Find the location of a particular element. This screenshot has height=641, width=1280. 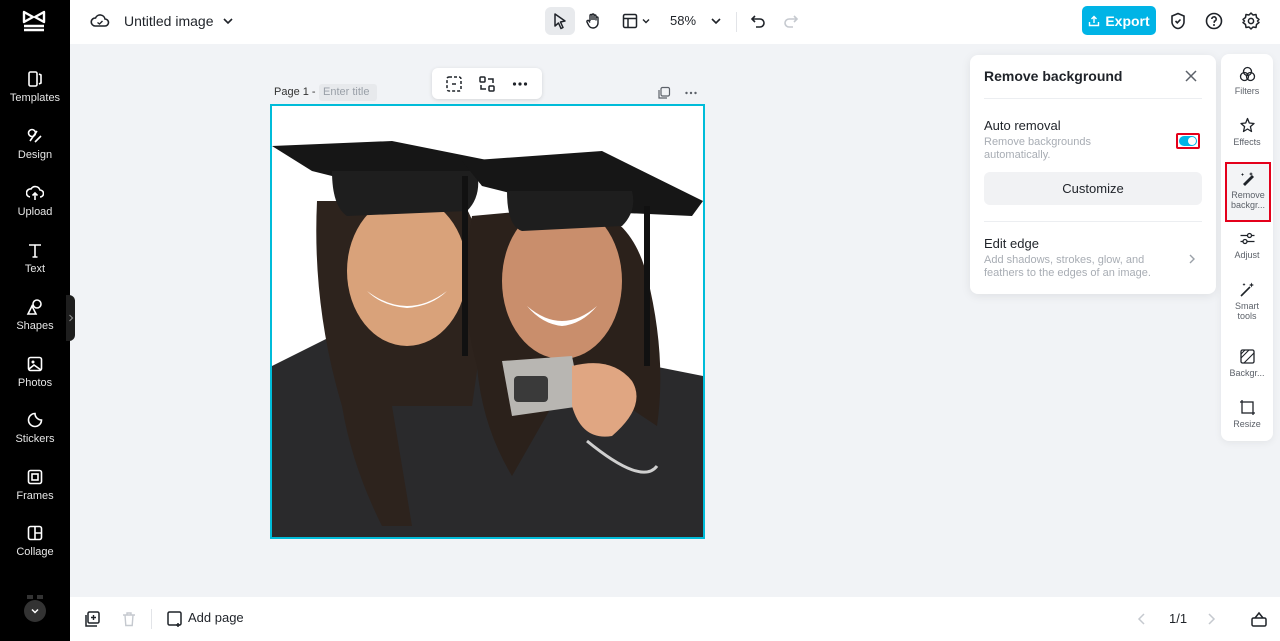

sidebar-item-frames: Frames is located at coordinates (35, 493).